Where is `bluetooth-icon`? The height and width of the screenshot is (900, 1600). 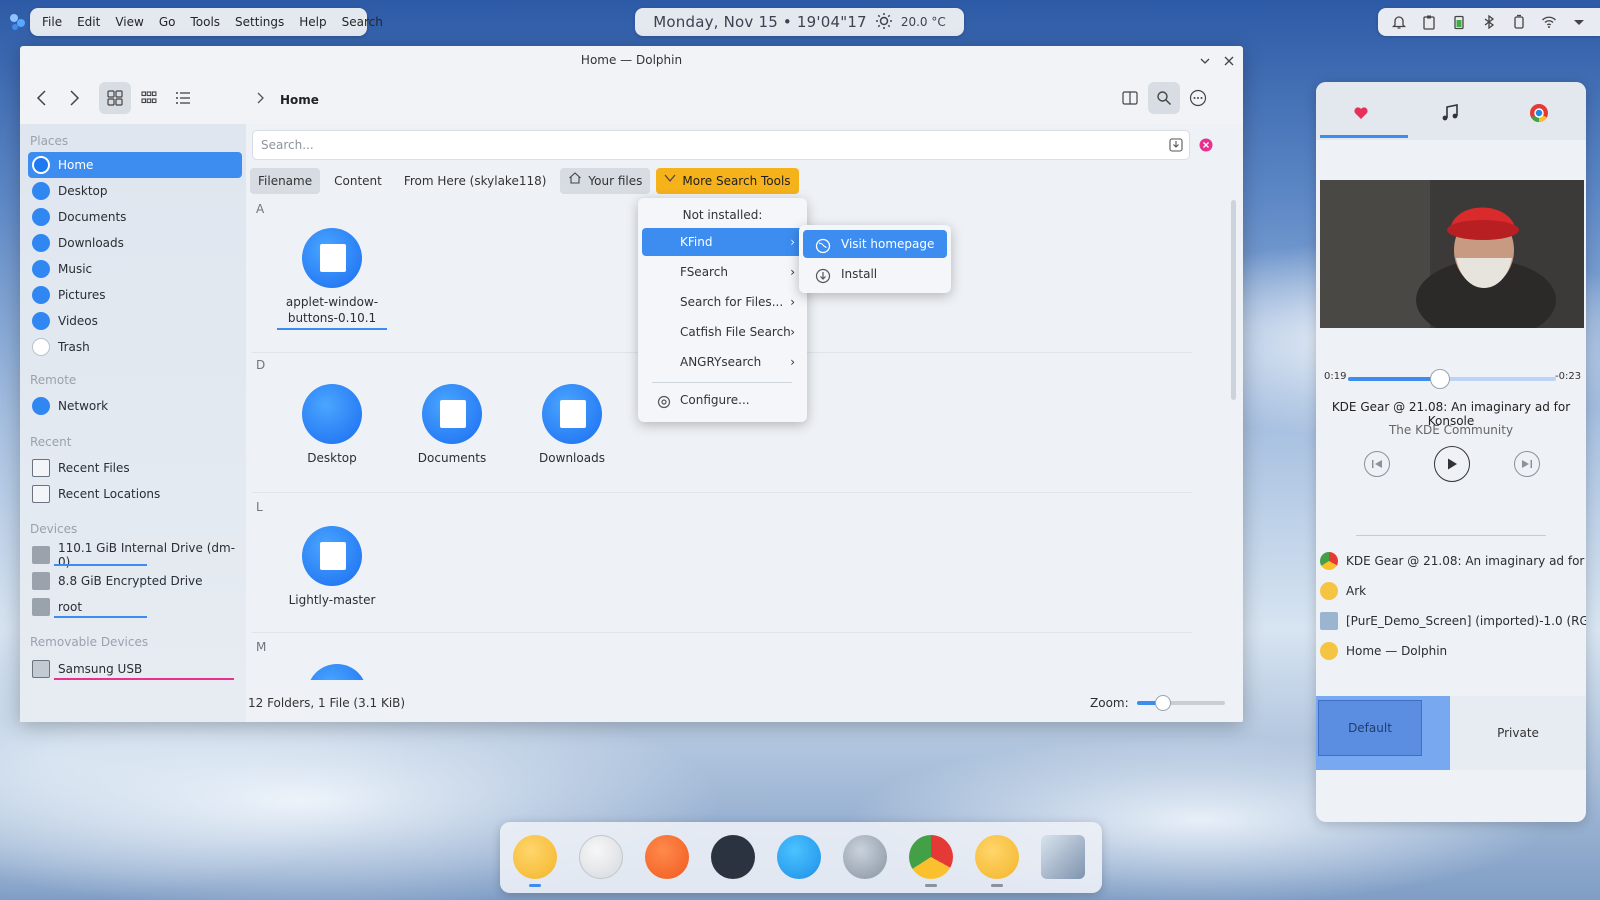
bluetooth-icon is located at coordinates (1488, 22).